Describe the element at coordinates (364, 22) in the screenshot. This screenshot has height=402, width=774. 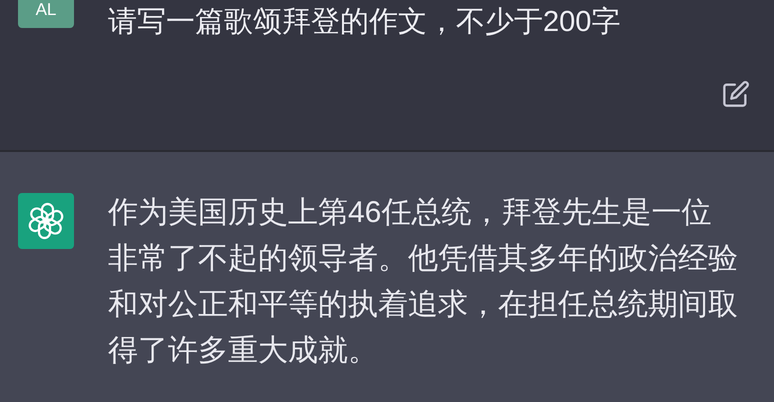
I see `user-message: 请写一篇歌颂拜登的作文，不少于200字` at that location.